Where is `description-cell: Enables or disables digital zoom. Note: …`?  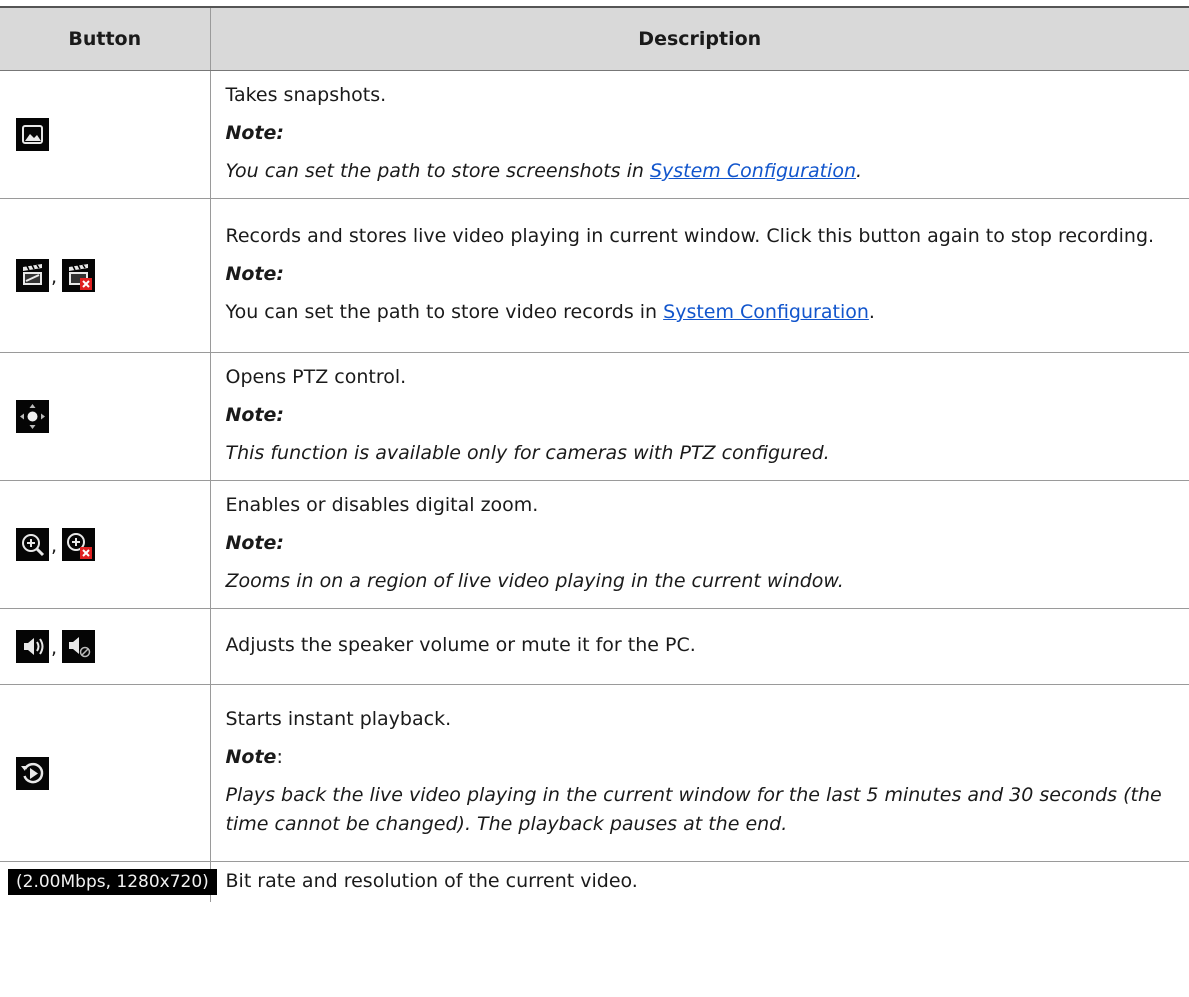
description-cell: Enables or disables digital zoom. Note: … is located at coordinates (699, 544).